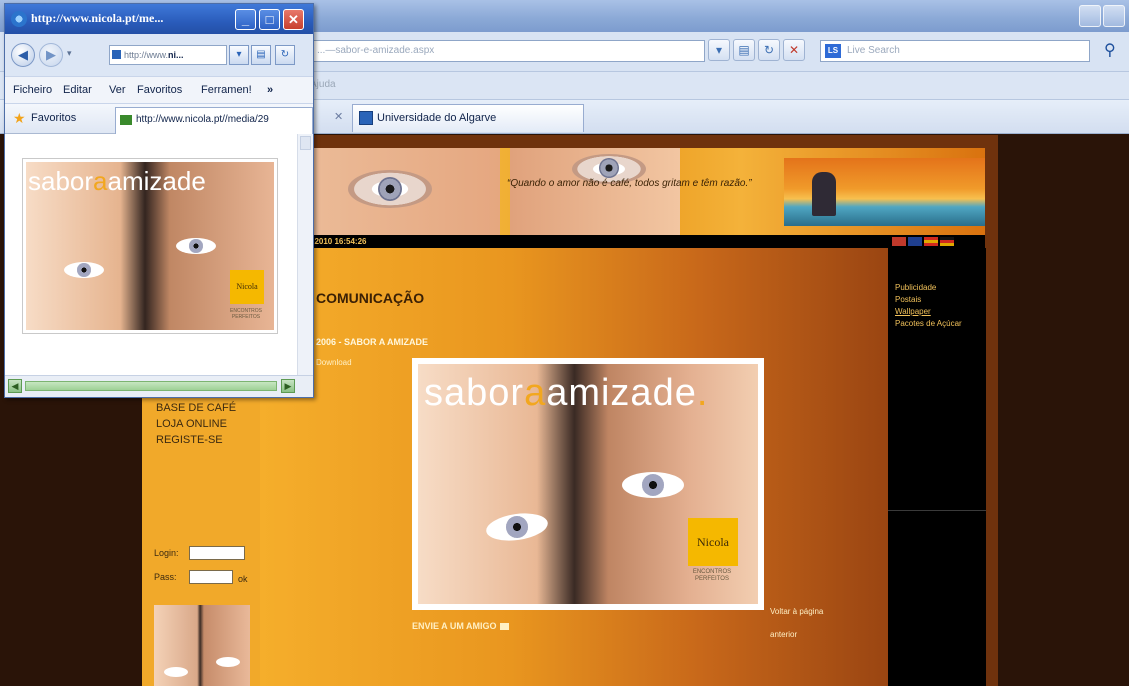  What do you see at coordinates (1110, 50) in the screenshot?
I see `search-icon: ⚲` at bounding box center [1110, 50].